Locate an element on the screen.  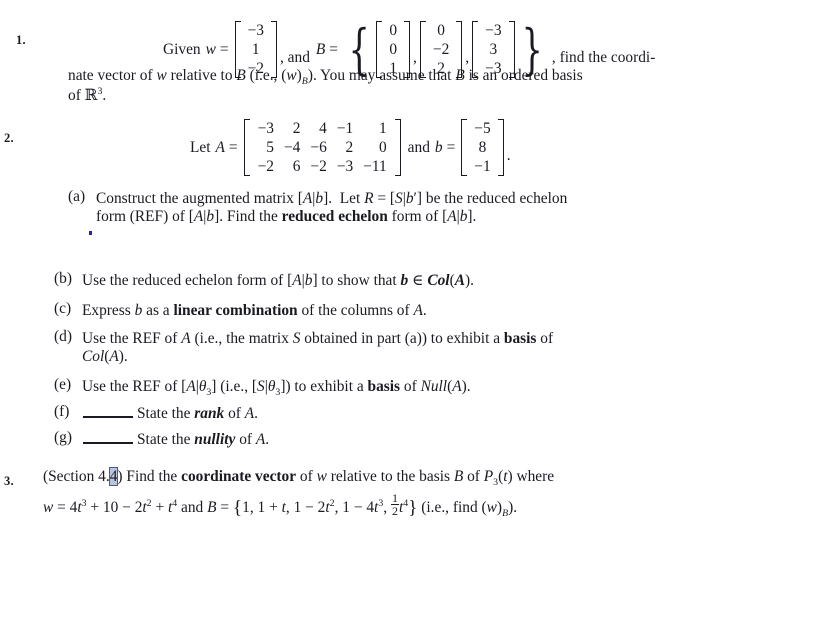
a-0-3: −1 is located at coordinates (345, 128).